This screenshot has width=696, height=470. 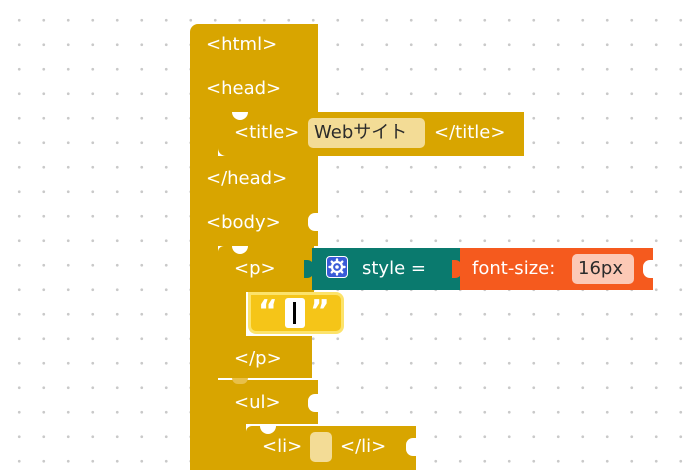 I want to click on head-open-label: <head>, so click(x=244, y=88).